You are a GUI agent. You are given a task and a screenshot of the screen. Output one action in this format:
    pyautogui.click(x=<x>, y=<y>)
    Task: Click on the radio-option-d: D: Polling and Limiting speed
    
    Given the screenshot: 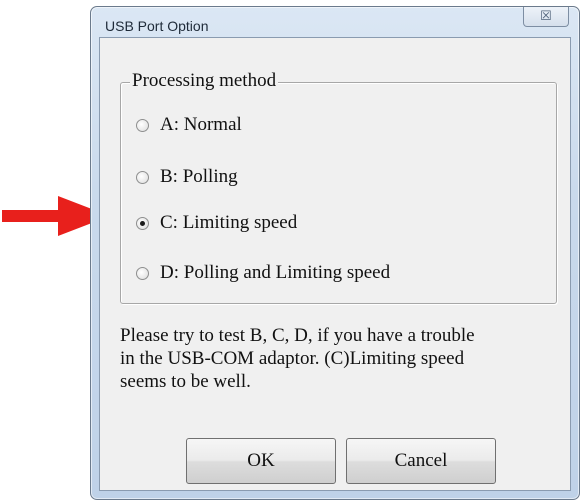 What is the action you would take?
    pyautogui.click(x=263, y=273)
    